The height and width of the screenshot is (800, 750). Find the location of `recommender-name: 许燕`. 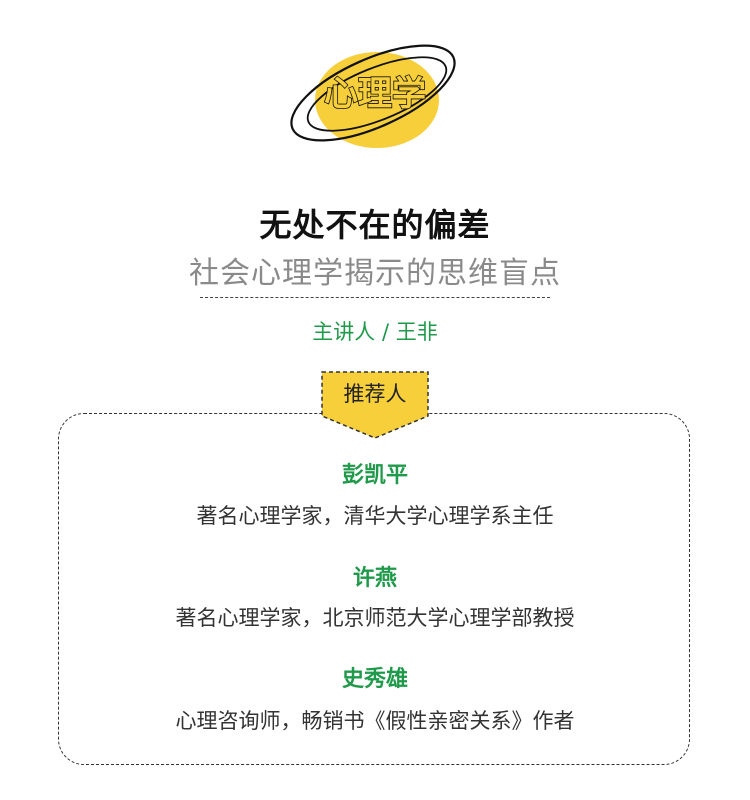

recommender-name: 许燕 is located at coordinates (374, 578).